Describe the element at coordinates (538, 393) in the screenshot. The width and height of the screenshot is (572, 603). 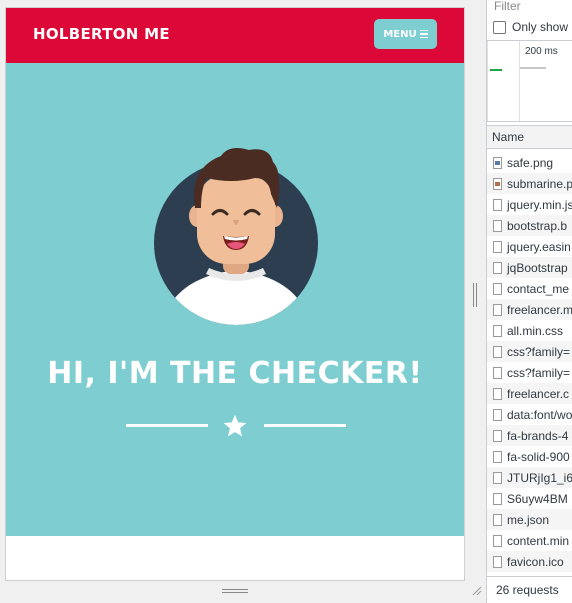
I see `request-name: freelancer.c` at that location.